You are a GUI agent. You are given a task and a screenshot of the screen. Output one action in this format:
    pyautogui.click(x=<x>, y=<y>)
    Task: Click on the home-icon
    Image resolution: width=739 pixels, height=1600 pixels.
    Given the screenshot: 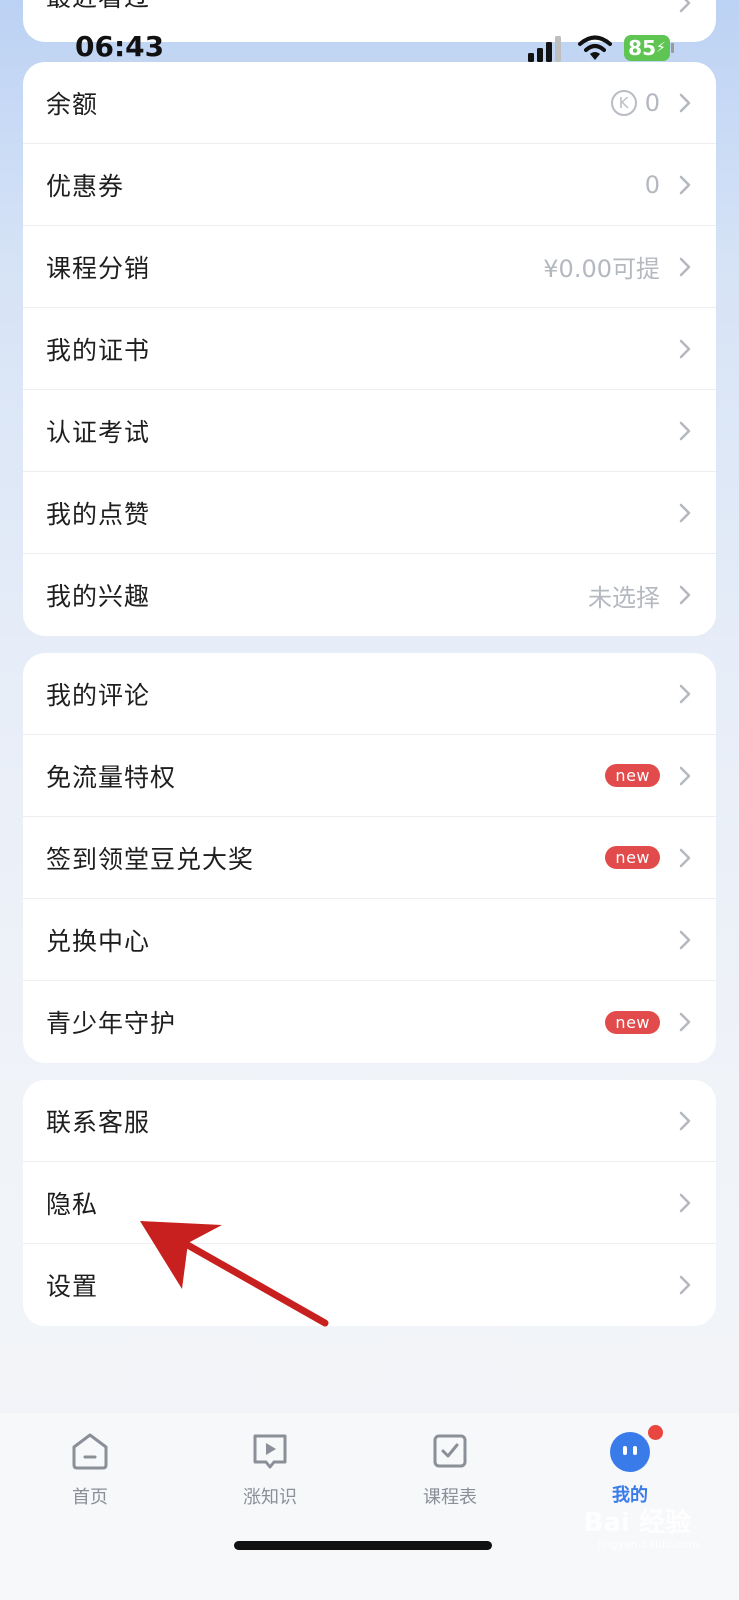 What is the action you would take?
    pyautogui.click(x=90, y=1451)
    